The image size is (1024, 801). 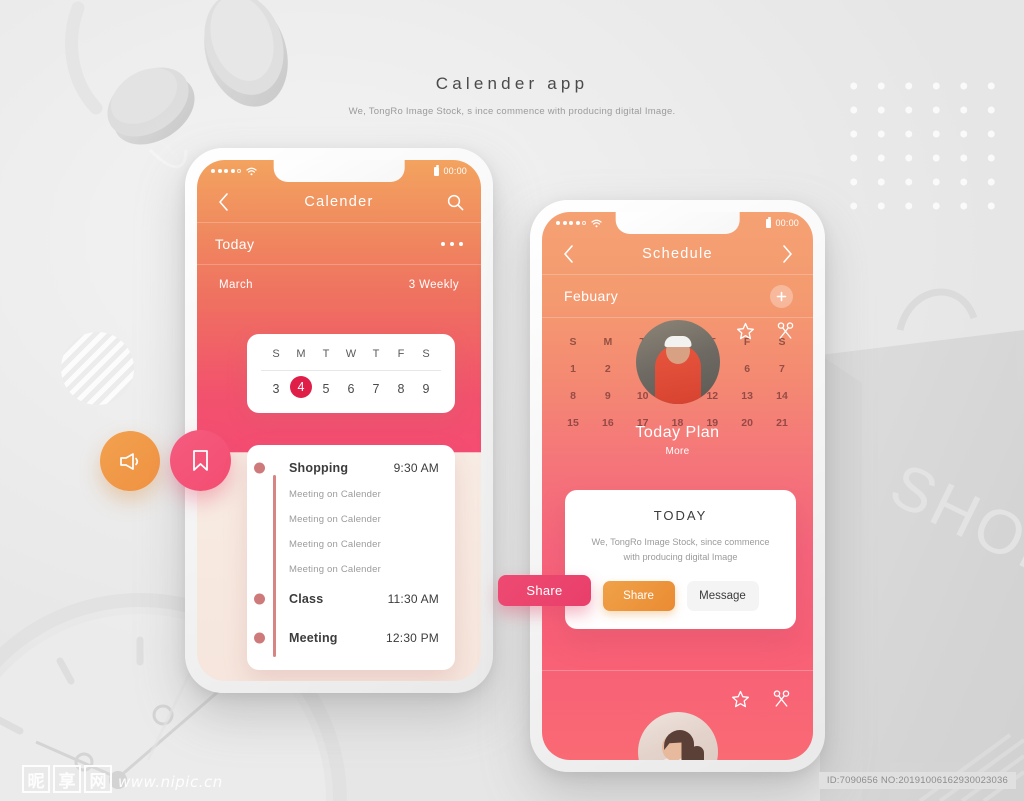 What do you see at coordinates (677, 736) in the screenshot?
I see `woman-photo` at bounding box center [677, 736].